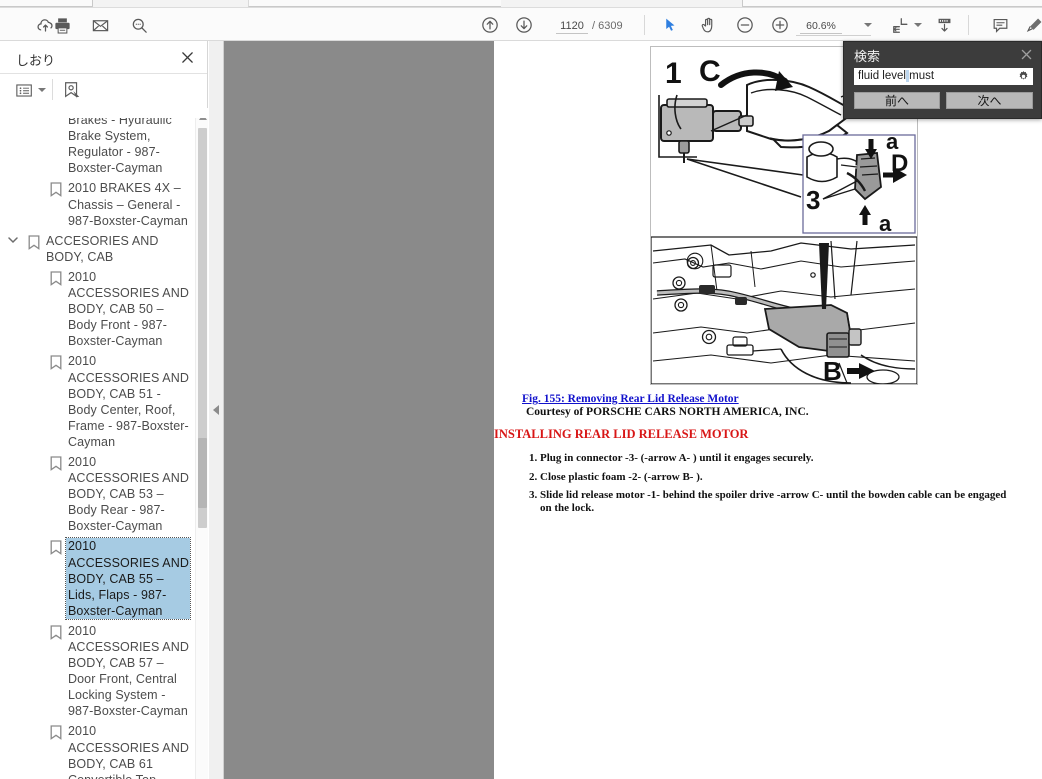 This screenshot has height=779, width=1042. What do you see at coordinates (524, 25) in the screenshot?
I see `page-down-icon` at bounding box center [524, 25].